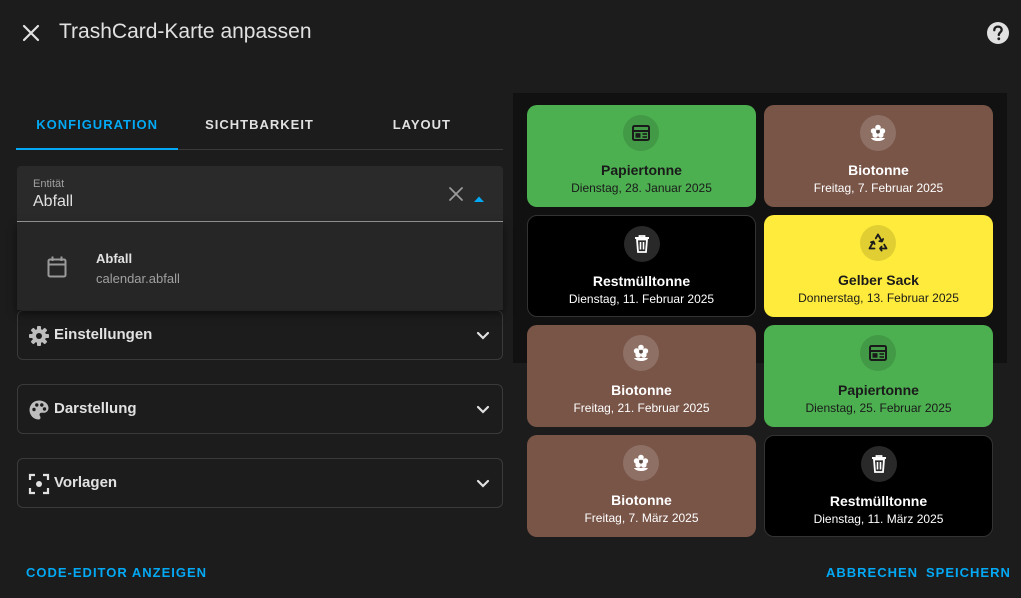  I want to click on entity-picker: Entität Abfall, so click(260, 194).